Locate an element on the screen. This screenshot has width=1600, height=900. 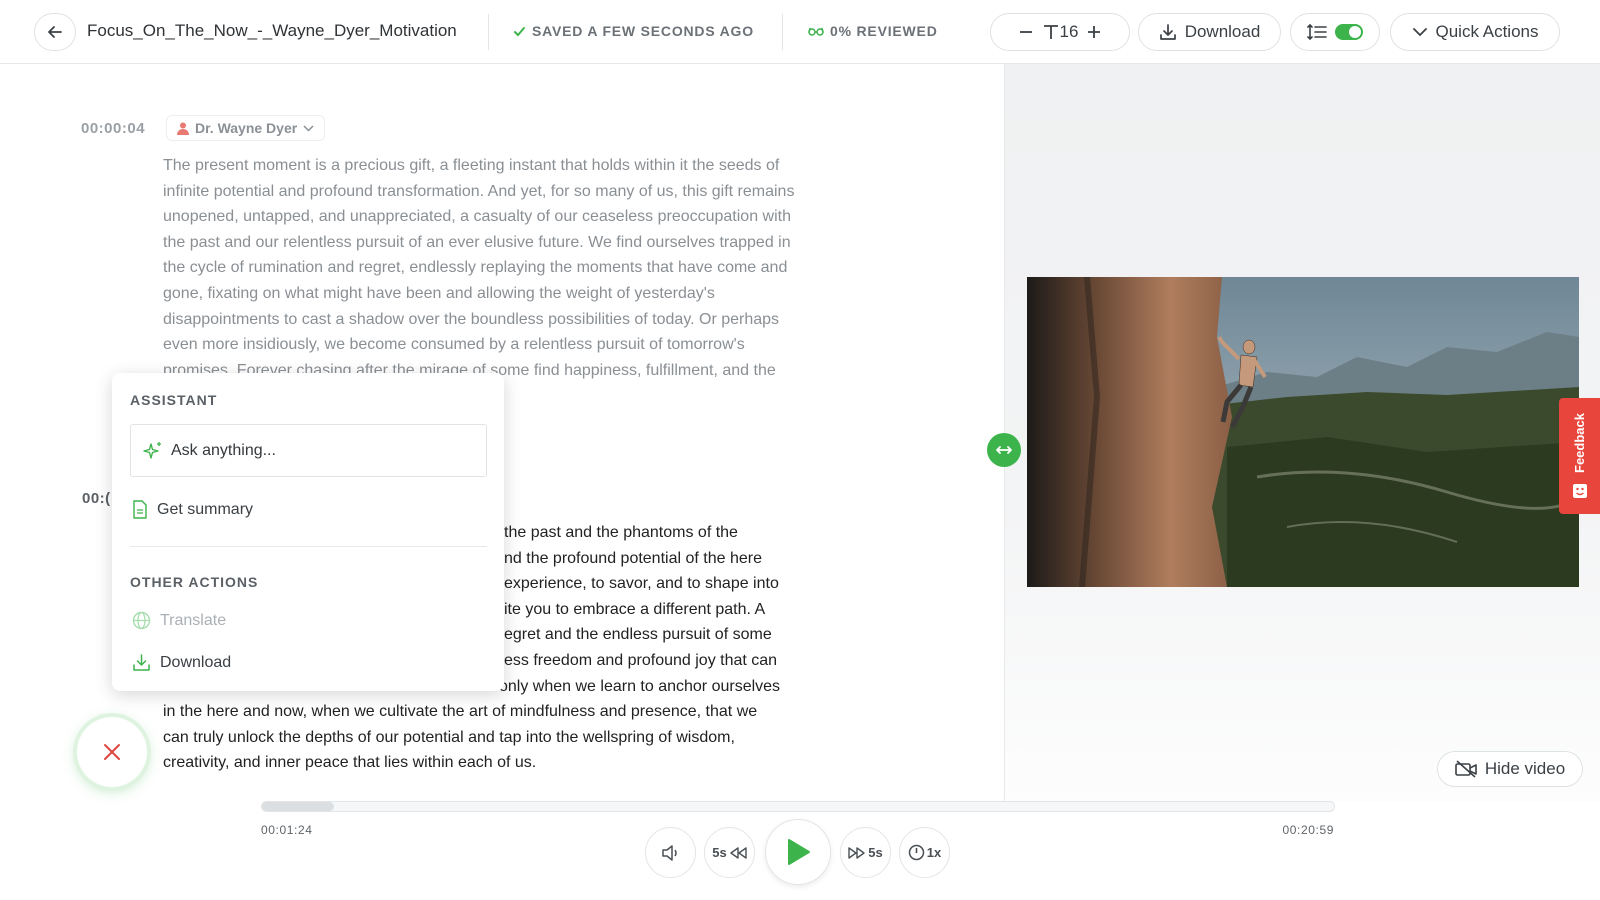
download-label: Download is located at coordinates (1222, 31).